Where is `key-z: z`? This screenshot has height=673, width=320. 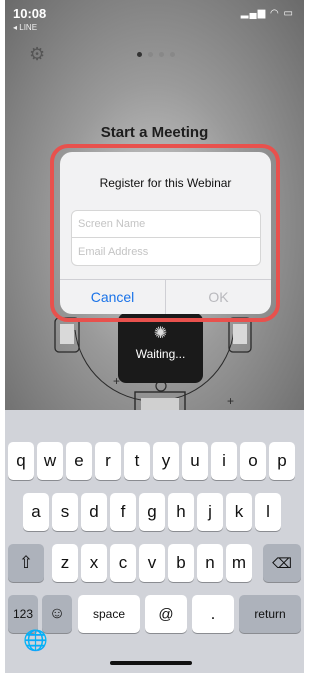 key-z: z is located at coordinates (65, 563).